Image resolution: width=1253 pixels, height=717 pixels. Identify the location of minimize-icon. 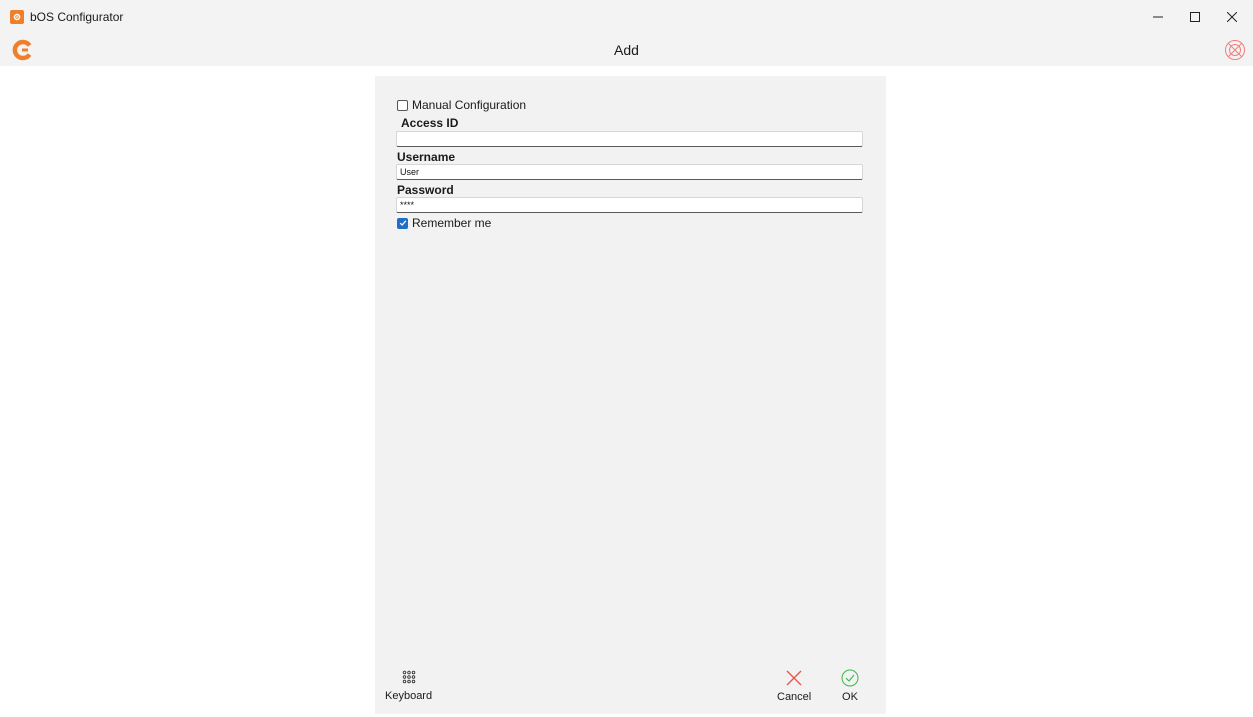
(1158, 17).